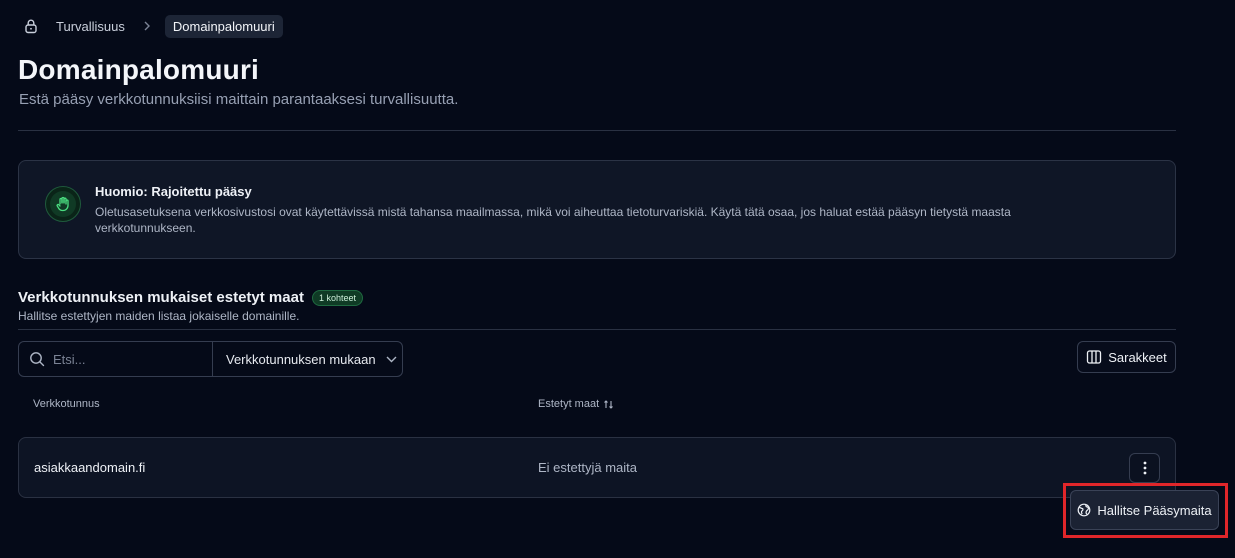 This screenshot has height=558, width=1235. Describe the element at coordinates (152, 26) in the screenshot. I see `breadcrumb: Turvallisuus Domainpalomuuri` at that location.